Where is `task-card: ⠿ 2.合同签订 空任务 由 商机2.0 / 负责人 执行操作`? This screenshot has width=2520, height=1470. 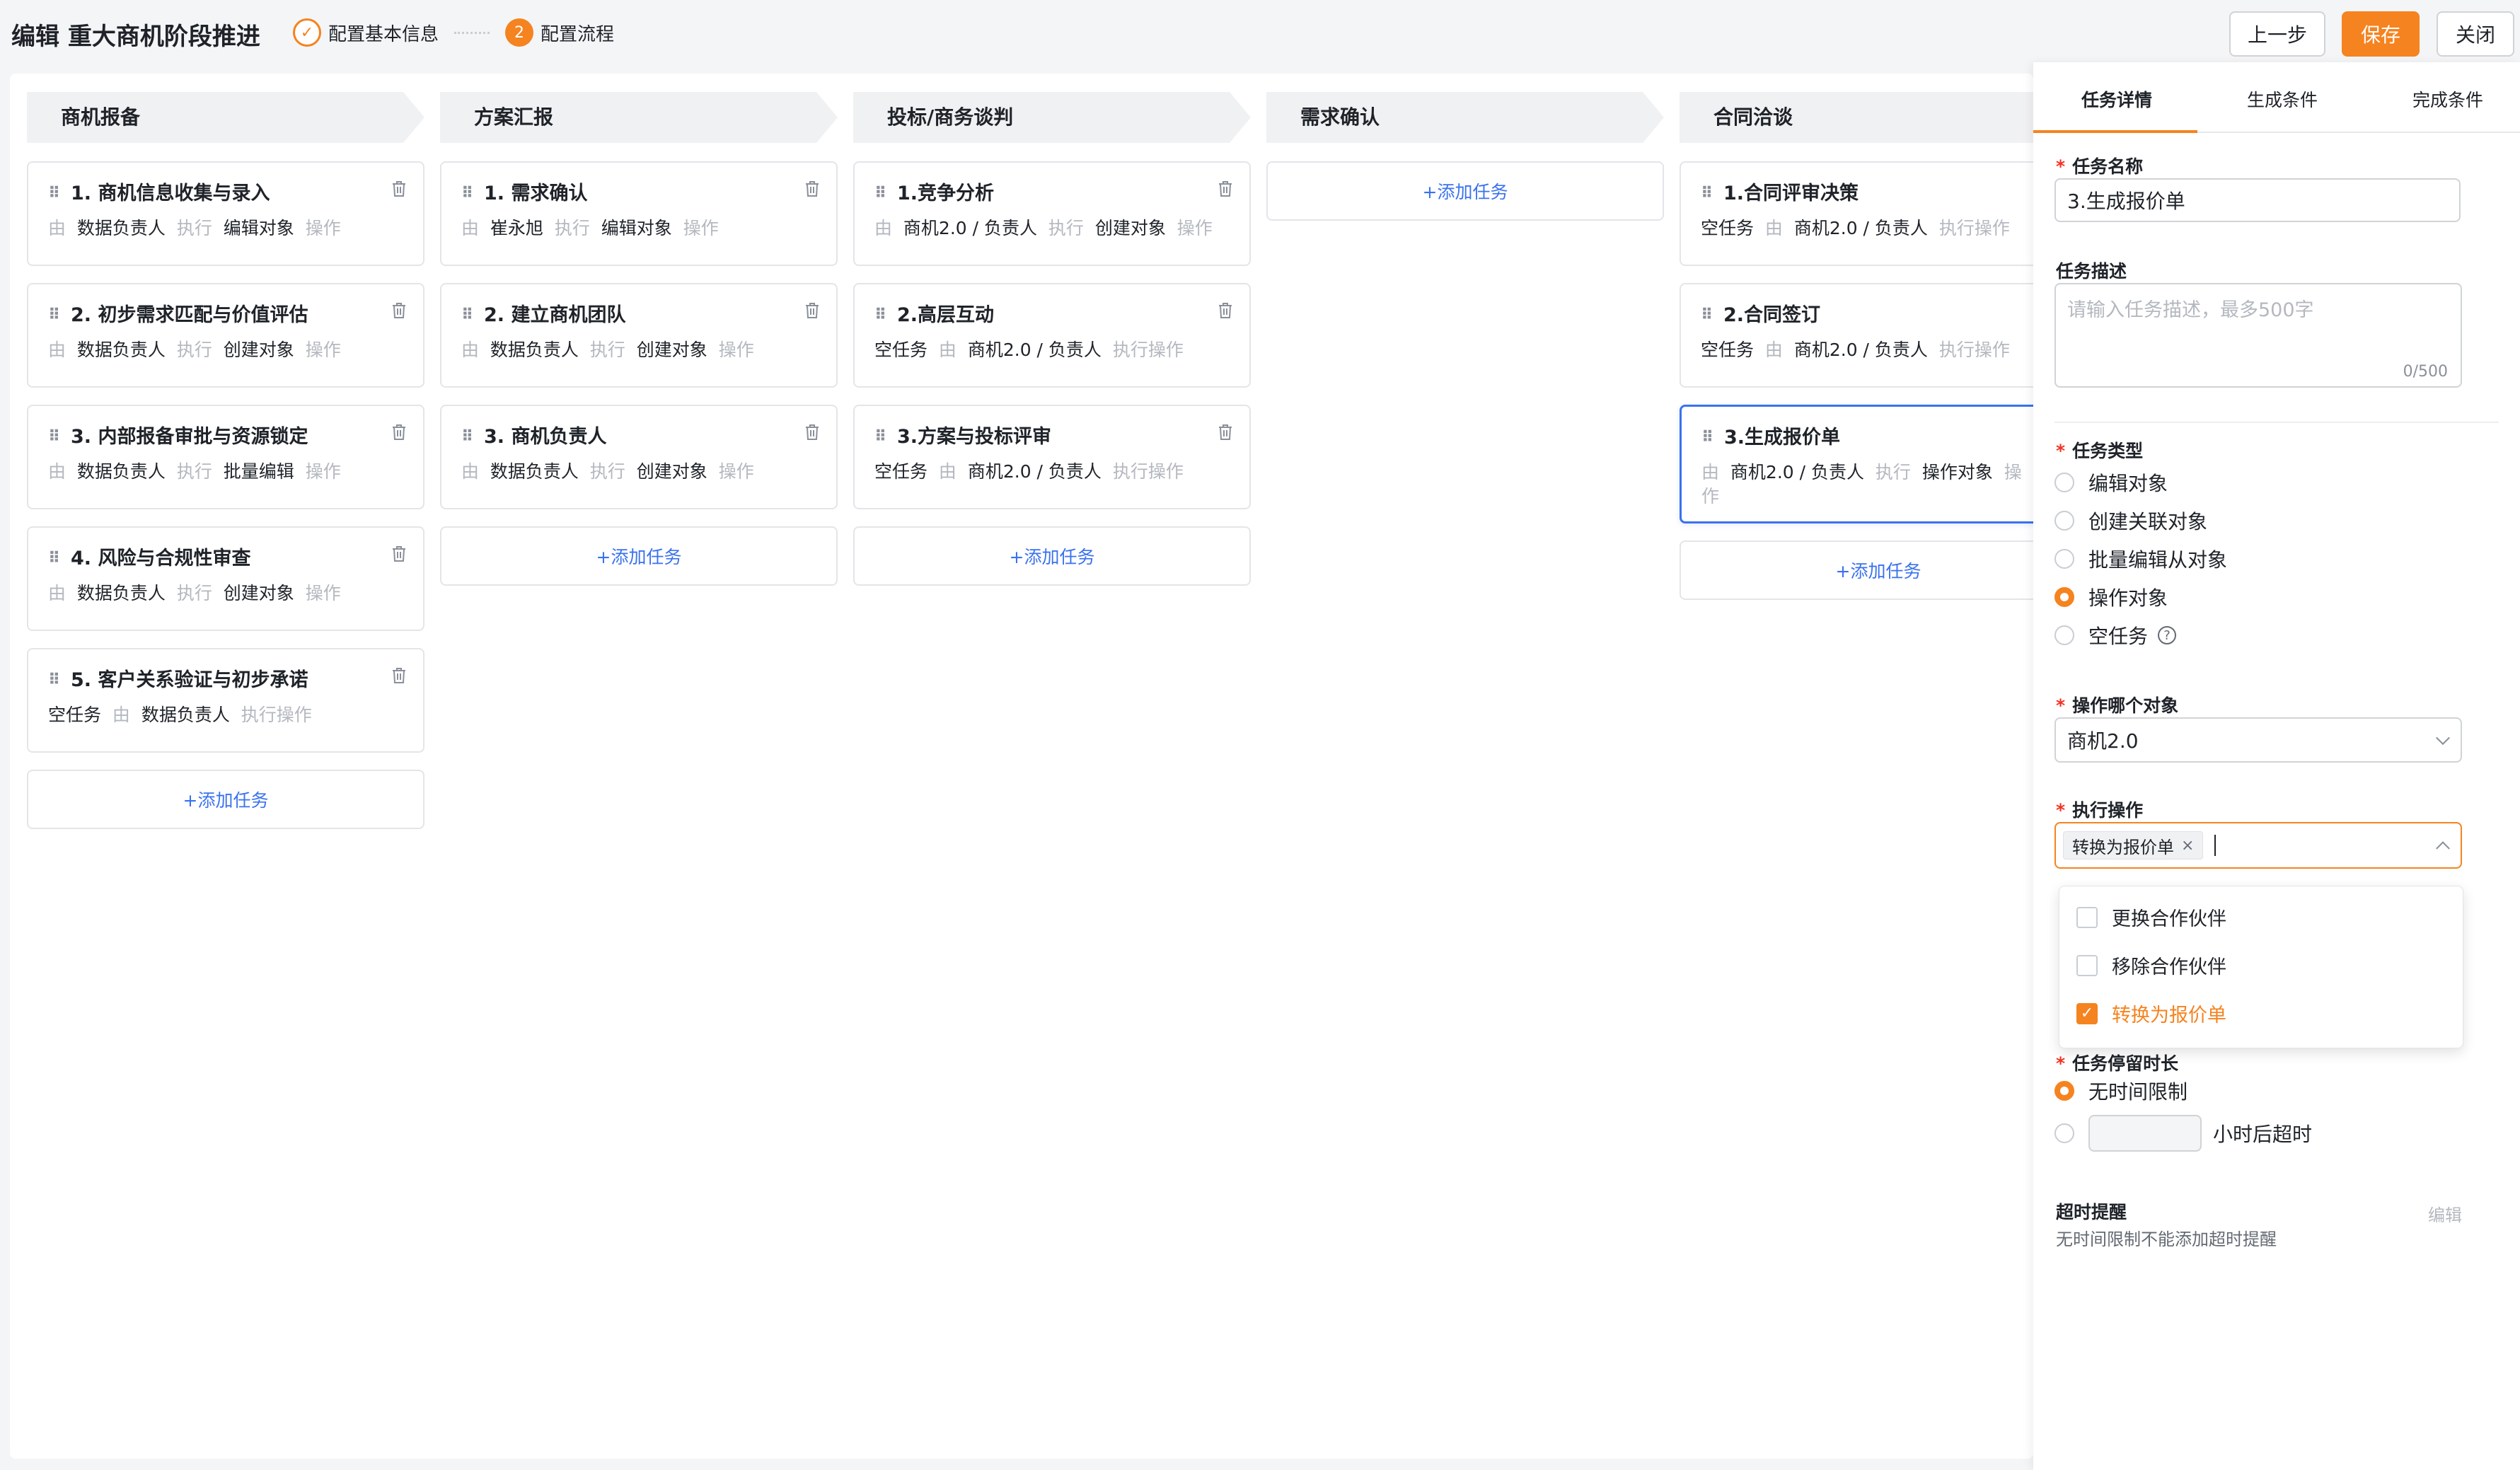
task-card: ⠿ 2.合同签订 空任务 由 商机2.0 / 负责人 执行操作 is located at coordinates (1857, 335).